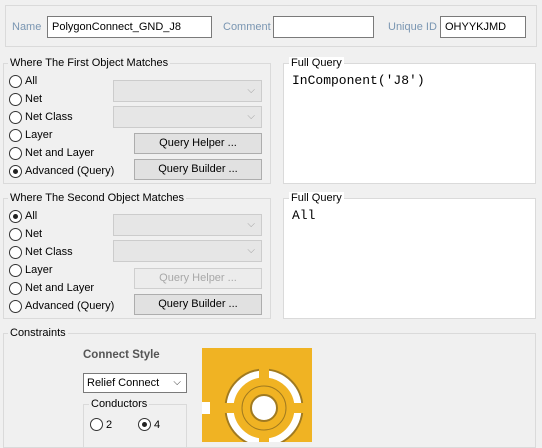 Image resolution: width=542 pixels, height=448 pixels. Describe the element at coordinates (119, 404) in the screenshot. I see `conductors-title: Conductors` at that location.